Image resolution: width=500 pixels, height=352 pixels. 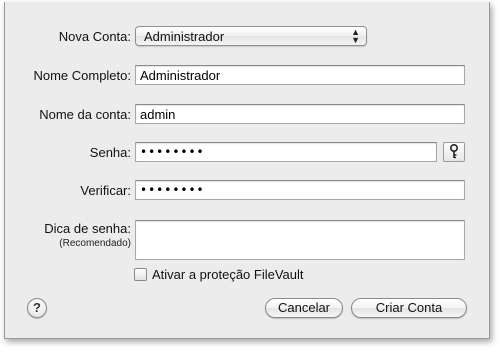 I want to click on verify-field: ••••••••, so click(x=300, y=190).